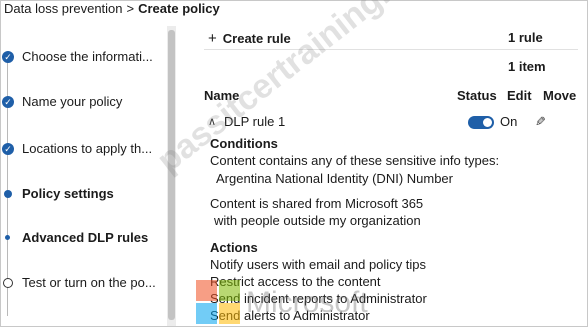  I want to click on condition-line: with people outside my organization, so click(317, 220).